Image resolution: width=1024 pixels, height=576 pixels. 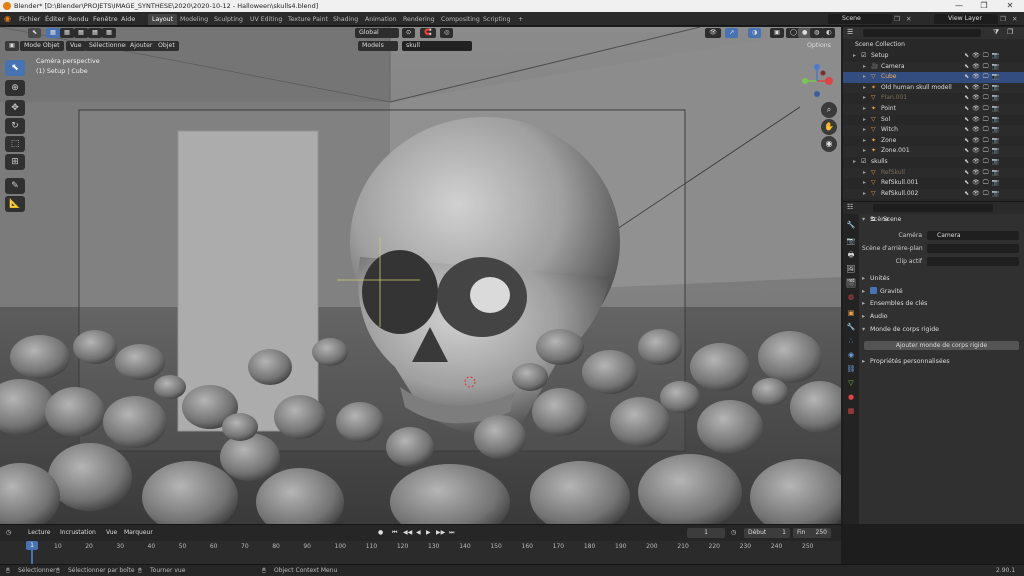 I want to click on menu-timeline-view: Vue, so click(x=111, y=533).